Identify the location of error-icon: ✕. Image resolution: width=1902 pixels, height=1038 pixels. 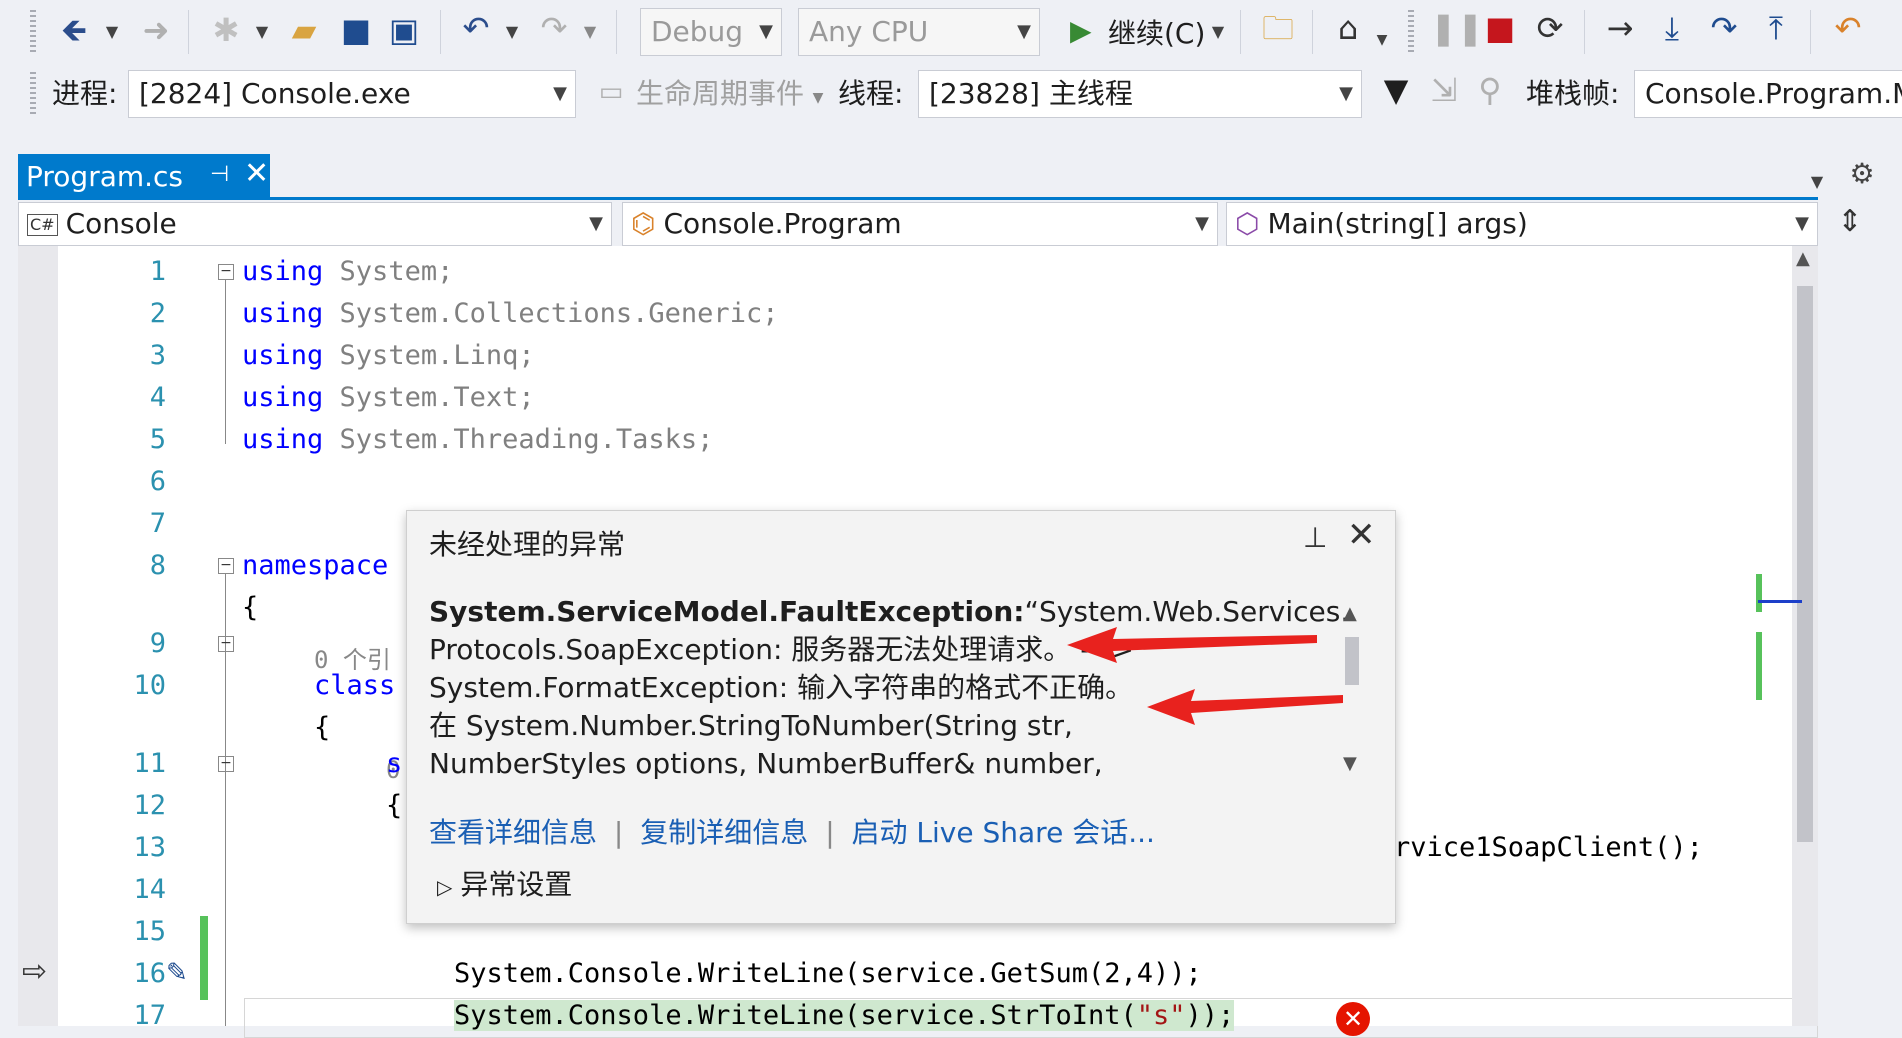
(1353, 1019).